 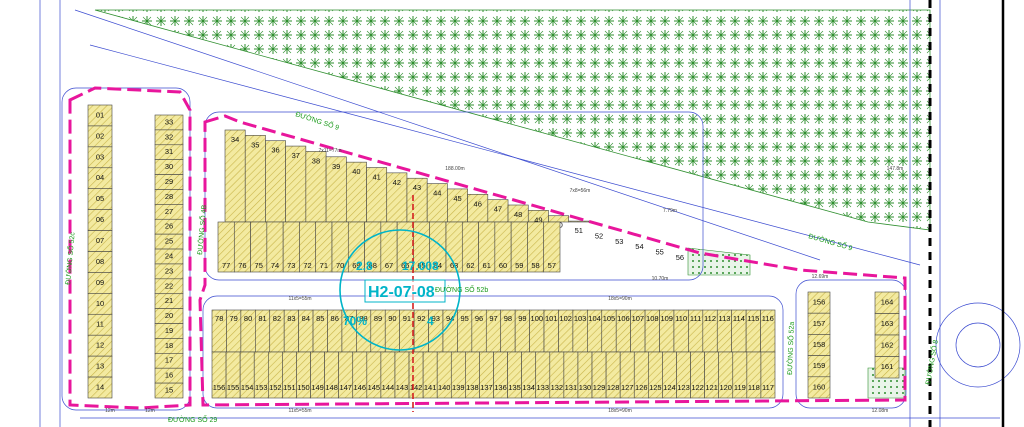 What do you see at coordinates (291, 318) in the screenshot?
I see `lot-number: 83` at bounding box center [291, 318].